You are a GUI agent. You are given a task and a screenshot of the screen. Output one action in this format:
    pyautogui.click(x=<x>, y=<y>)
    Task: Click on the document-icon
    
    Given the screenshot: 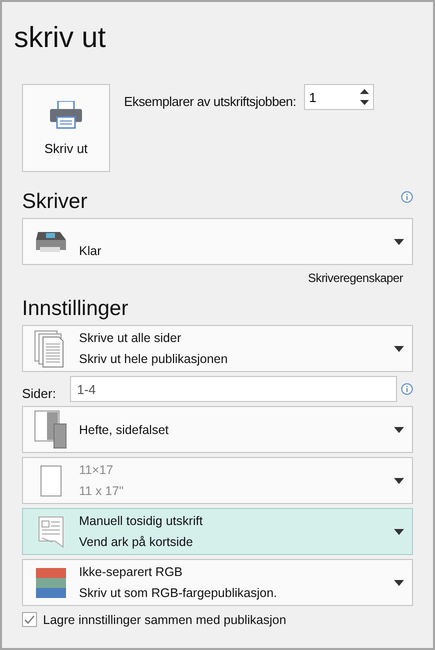 What is the action you would take?
    pyautogui.click(x=51, y=532)
    